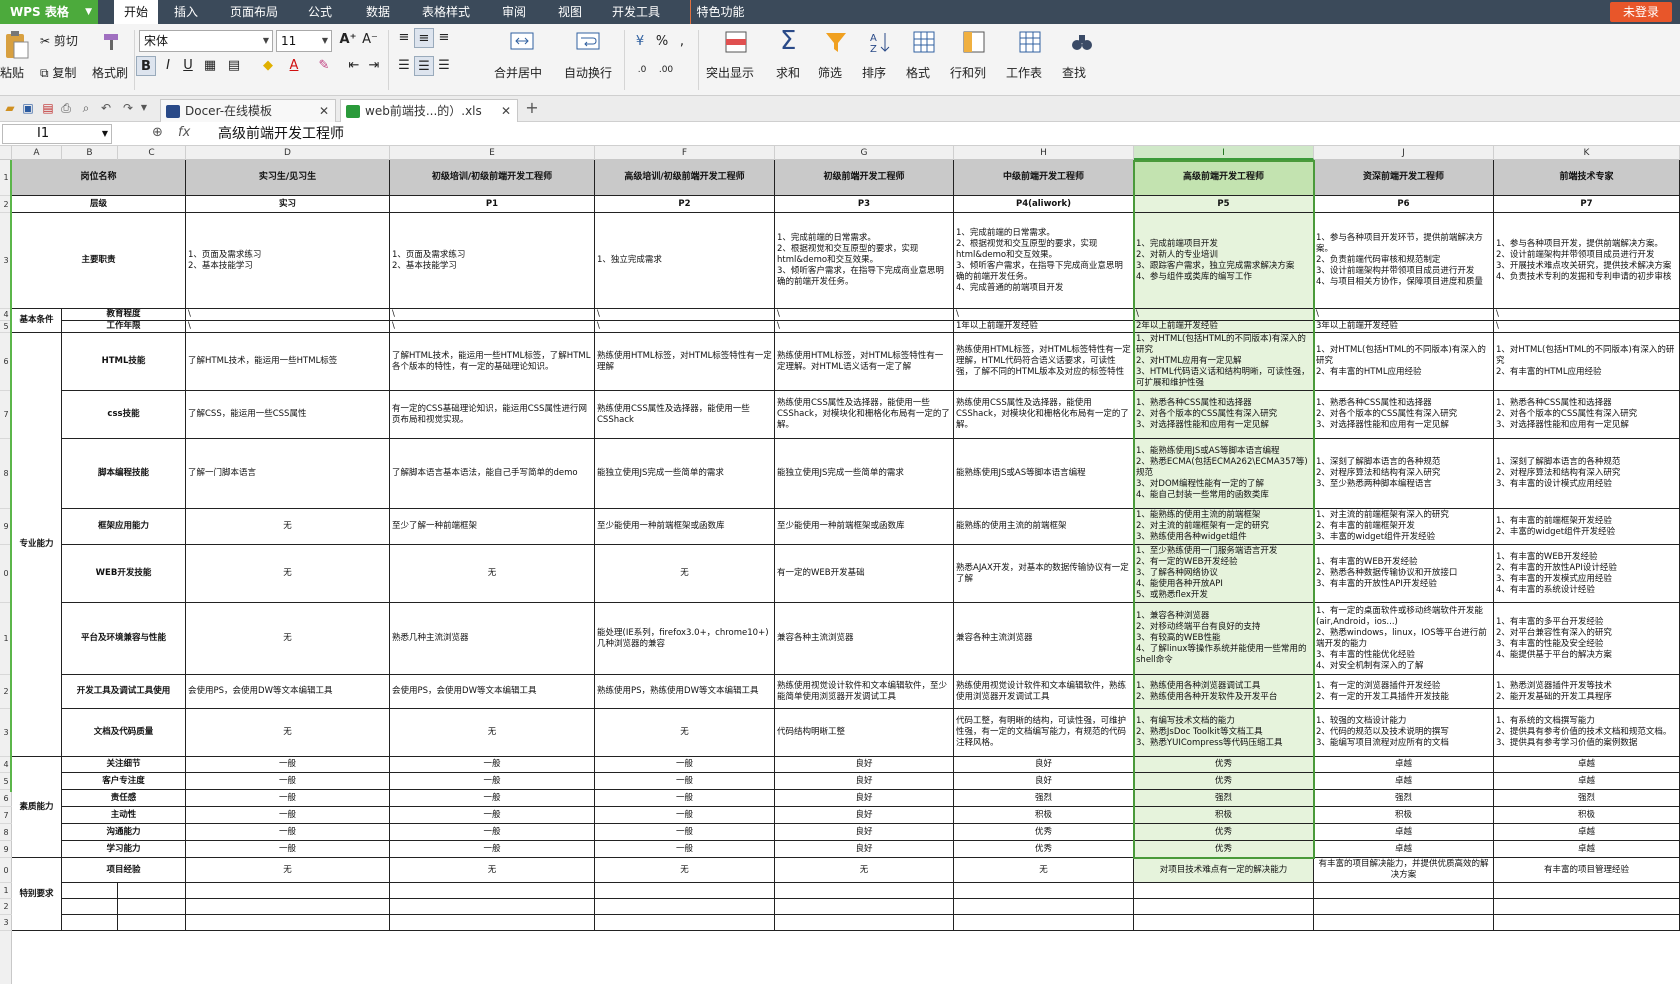  Describe the element at coordinates (1044, 870) in the screenshot. I see `project-cell: 无` at that location.